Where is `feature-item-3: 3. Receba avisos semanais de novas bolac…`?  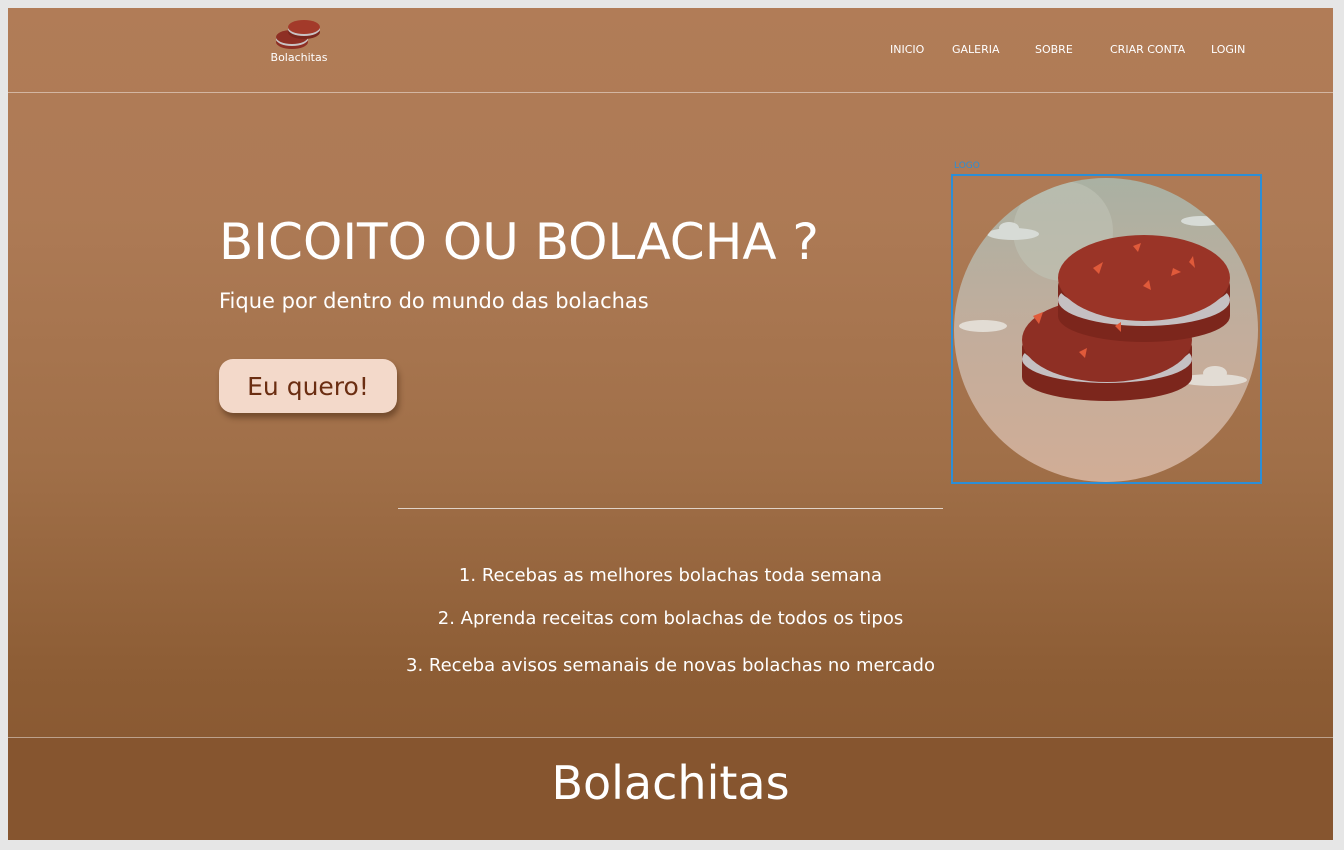
feature-item-3: 3. Receba avisos semanais de novas bolac… is located at coordinates (670, 665).